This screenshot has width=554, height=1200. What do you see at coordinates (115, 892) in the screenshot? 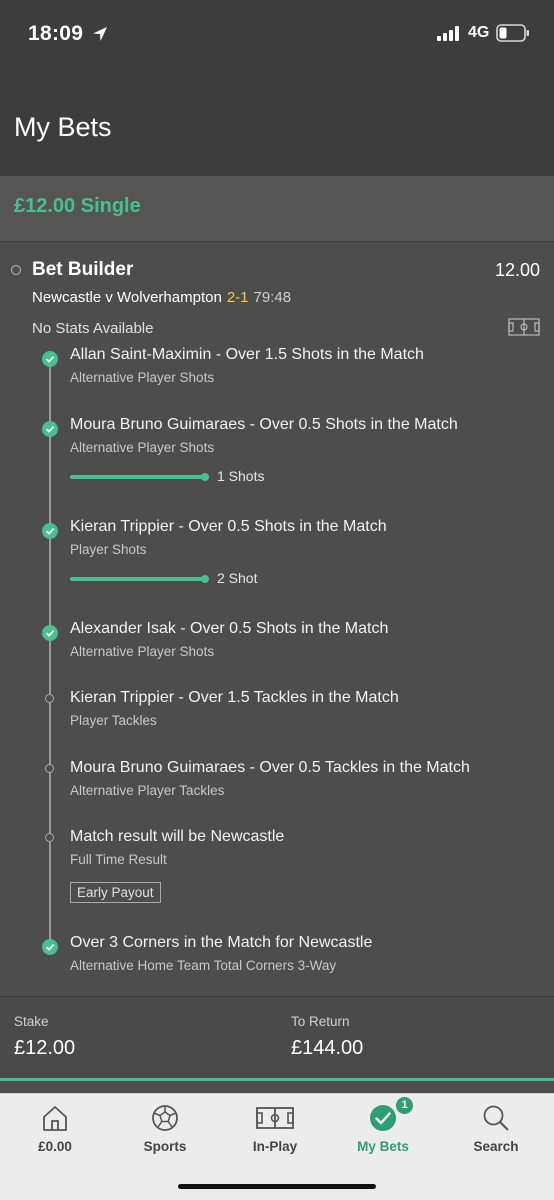
I see `early-payout-badge: Early Payout` at bounding box center [115, 892].